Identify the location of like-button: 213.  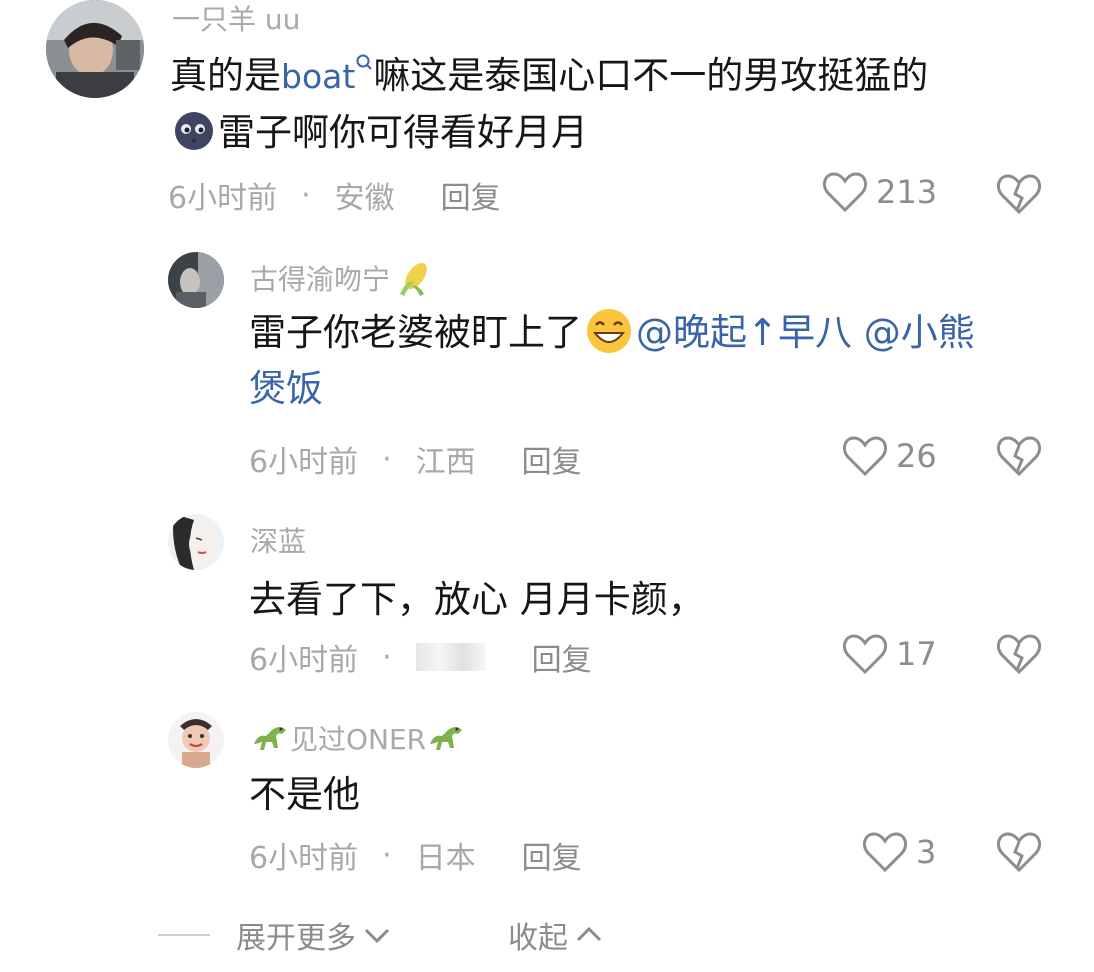
(879, 192).